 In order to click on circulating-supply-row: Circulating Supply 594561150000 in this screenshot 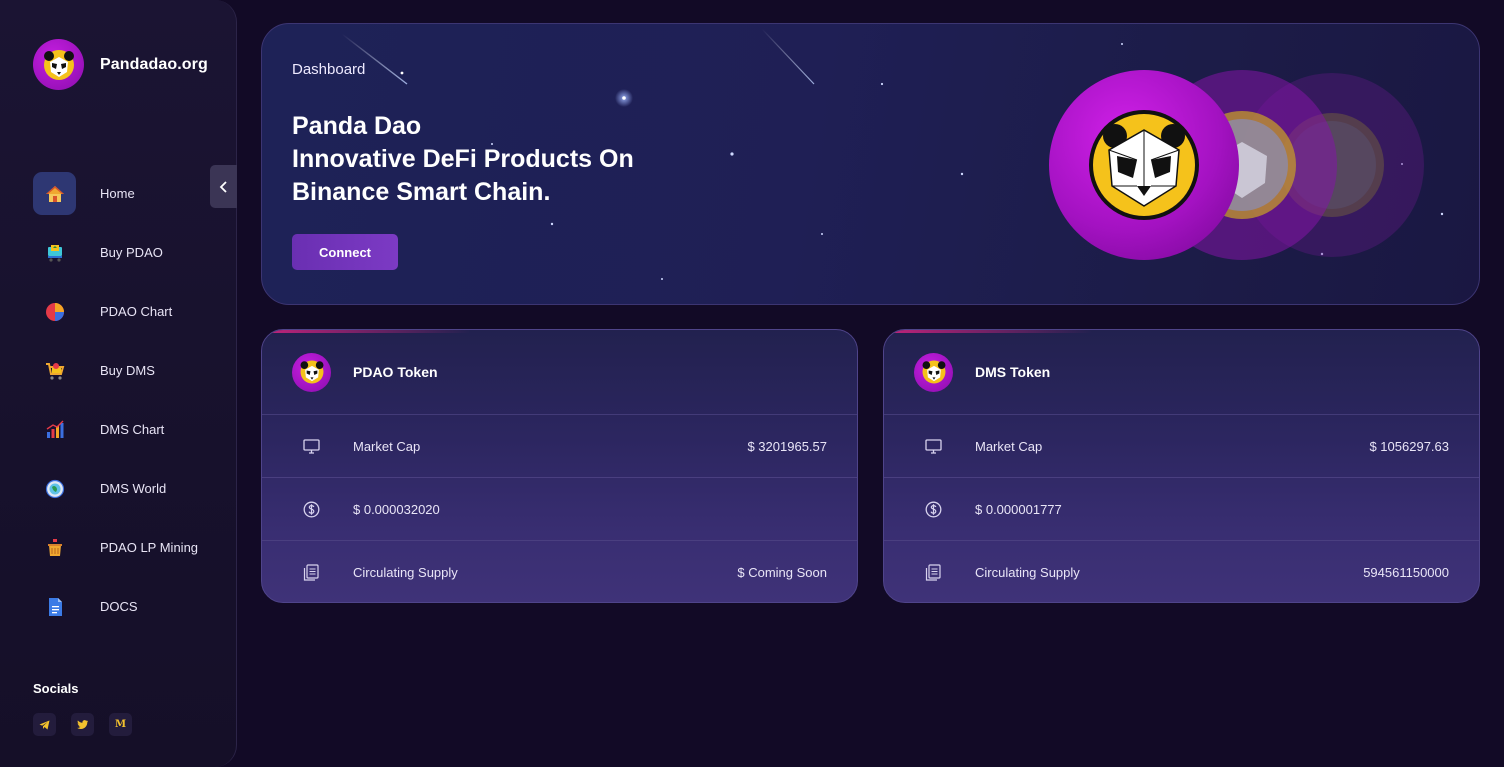, I will do `click(1181, 571)`.